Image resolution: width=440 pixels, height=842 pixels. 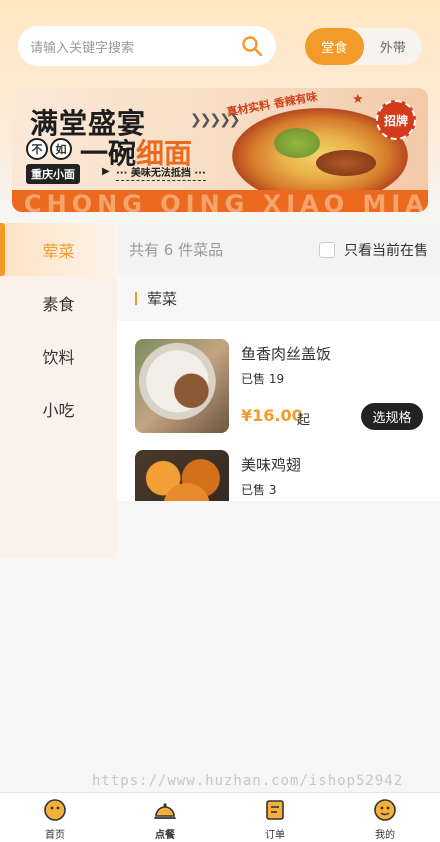 What do you see at coordinates (392, 416) in the screenshot?
I see `select-spec-button: 选规格` at bounding box center [392, 416].